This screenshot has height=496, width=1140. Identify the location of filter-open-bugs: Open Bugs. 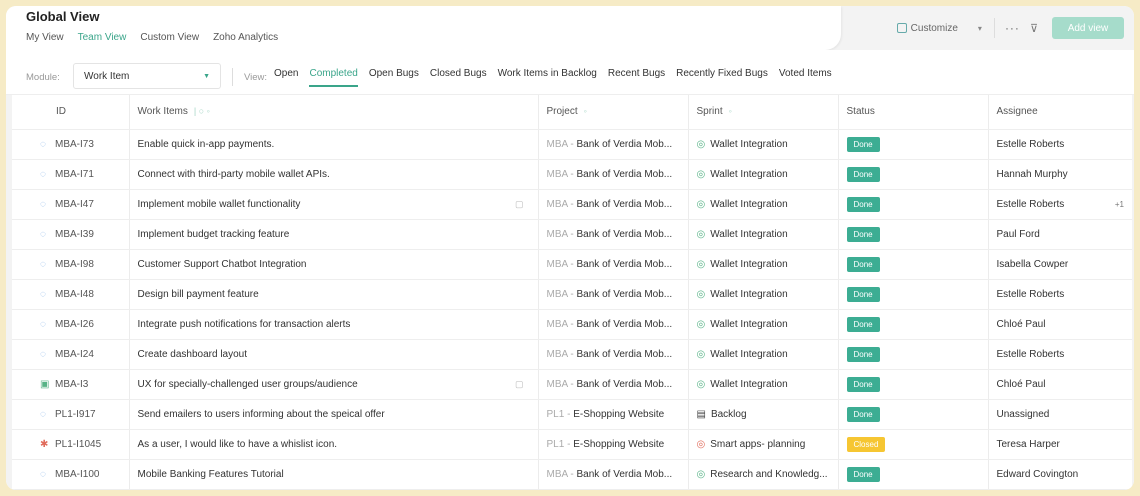
(394, 77).